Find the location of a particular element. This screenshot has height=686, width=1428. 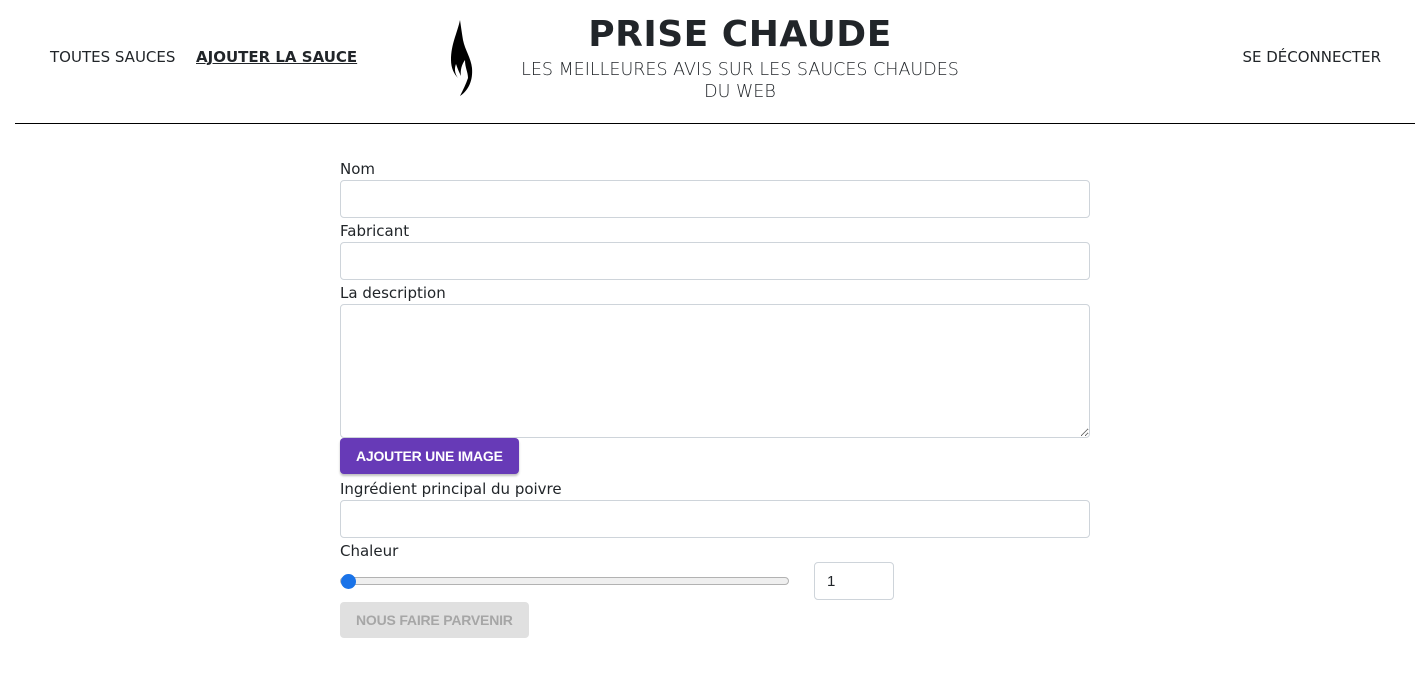

heat-control is located at coordinates (715, 582).